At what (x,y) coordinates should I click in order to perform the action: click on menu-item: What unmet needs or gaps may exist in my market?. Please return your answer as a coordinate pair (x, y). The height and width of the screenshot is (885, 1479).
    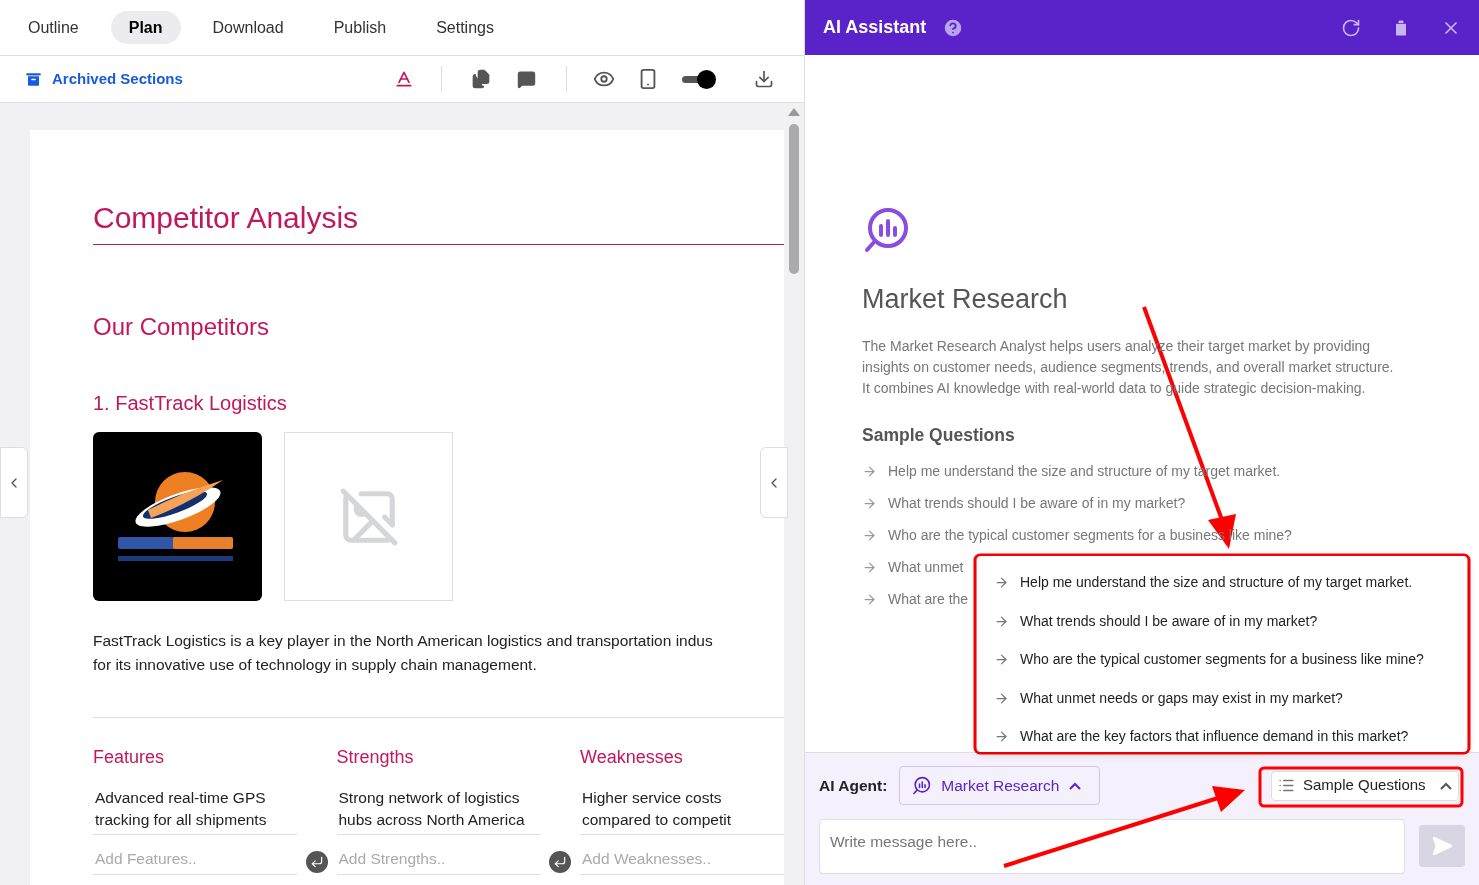
    Looking at the image, I should click on (1230, 698).